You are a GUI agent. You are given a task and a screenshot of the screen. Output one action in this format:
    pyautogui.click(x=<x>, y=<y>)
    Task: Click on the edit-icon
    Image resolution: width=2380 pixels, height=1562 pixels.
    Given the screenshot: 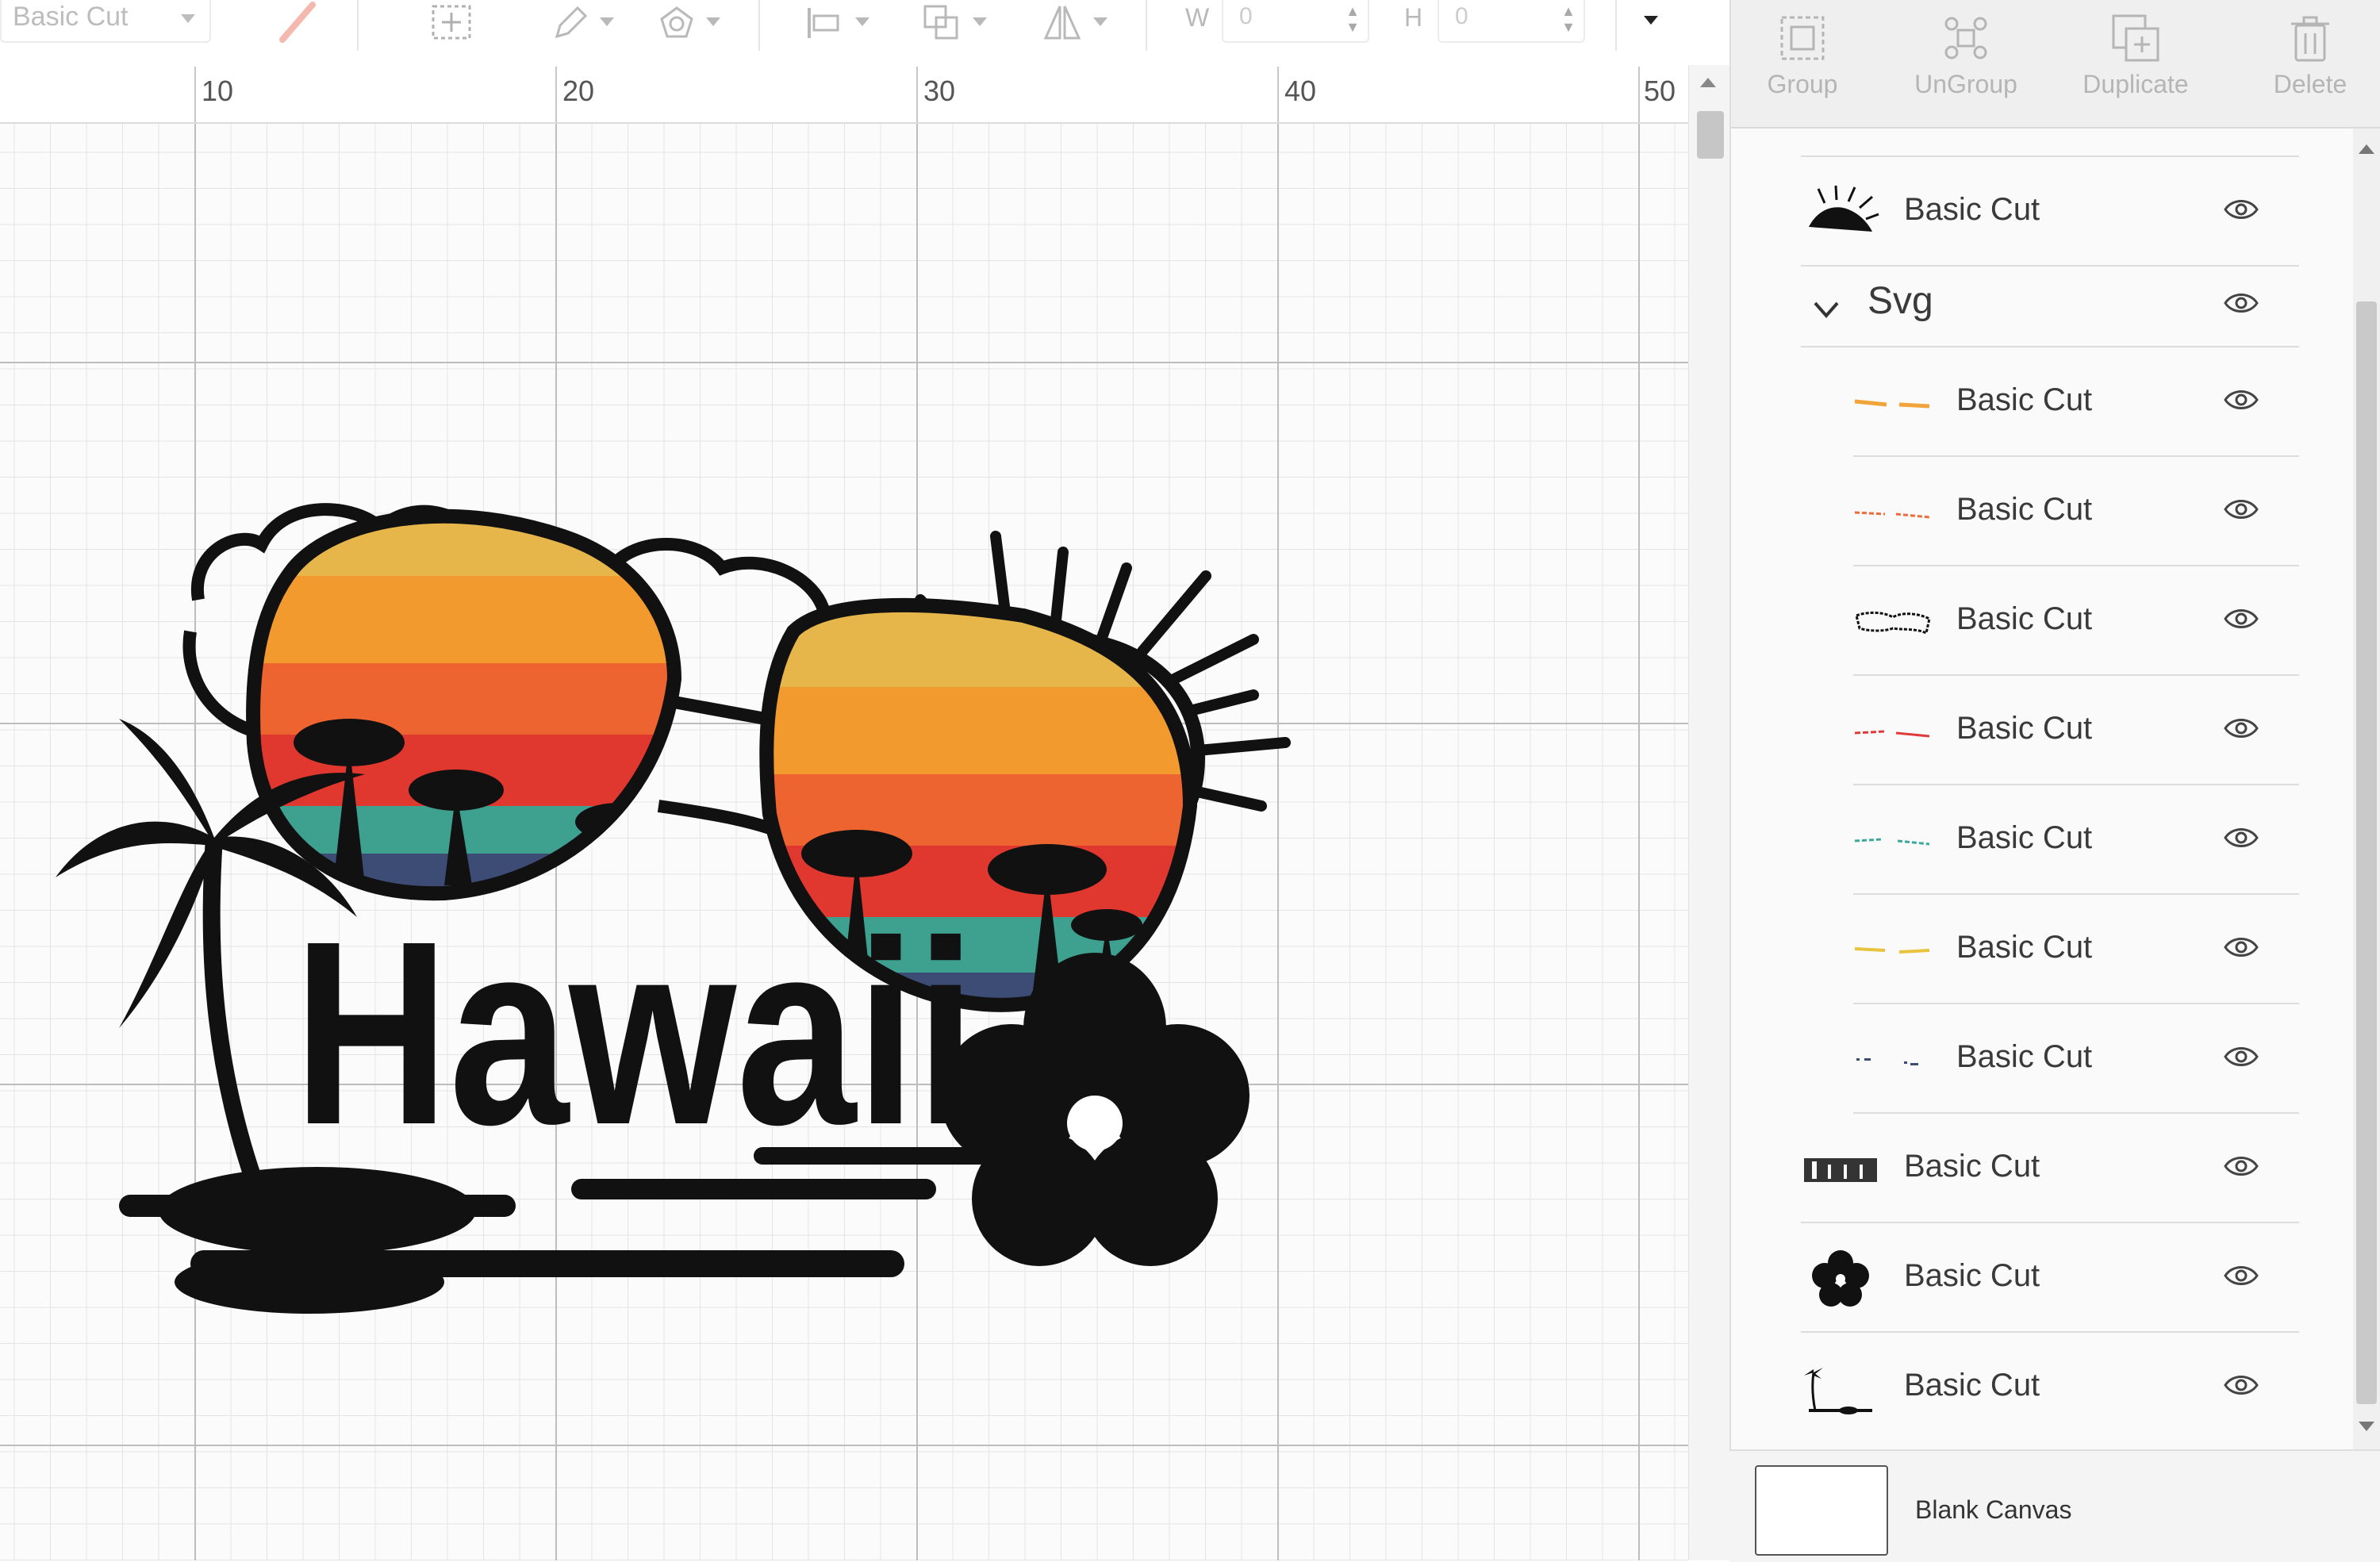 What is the action you would take?
    pyautogui.click(x=570, y=23)
    